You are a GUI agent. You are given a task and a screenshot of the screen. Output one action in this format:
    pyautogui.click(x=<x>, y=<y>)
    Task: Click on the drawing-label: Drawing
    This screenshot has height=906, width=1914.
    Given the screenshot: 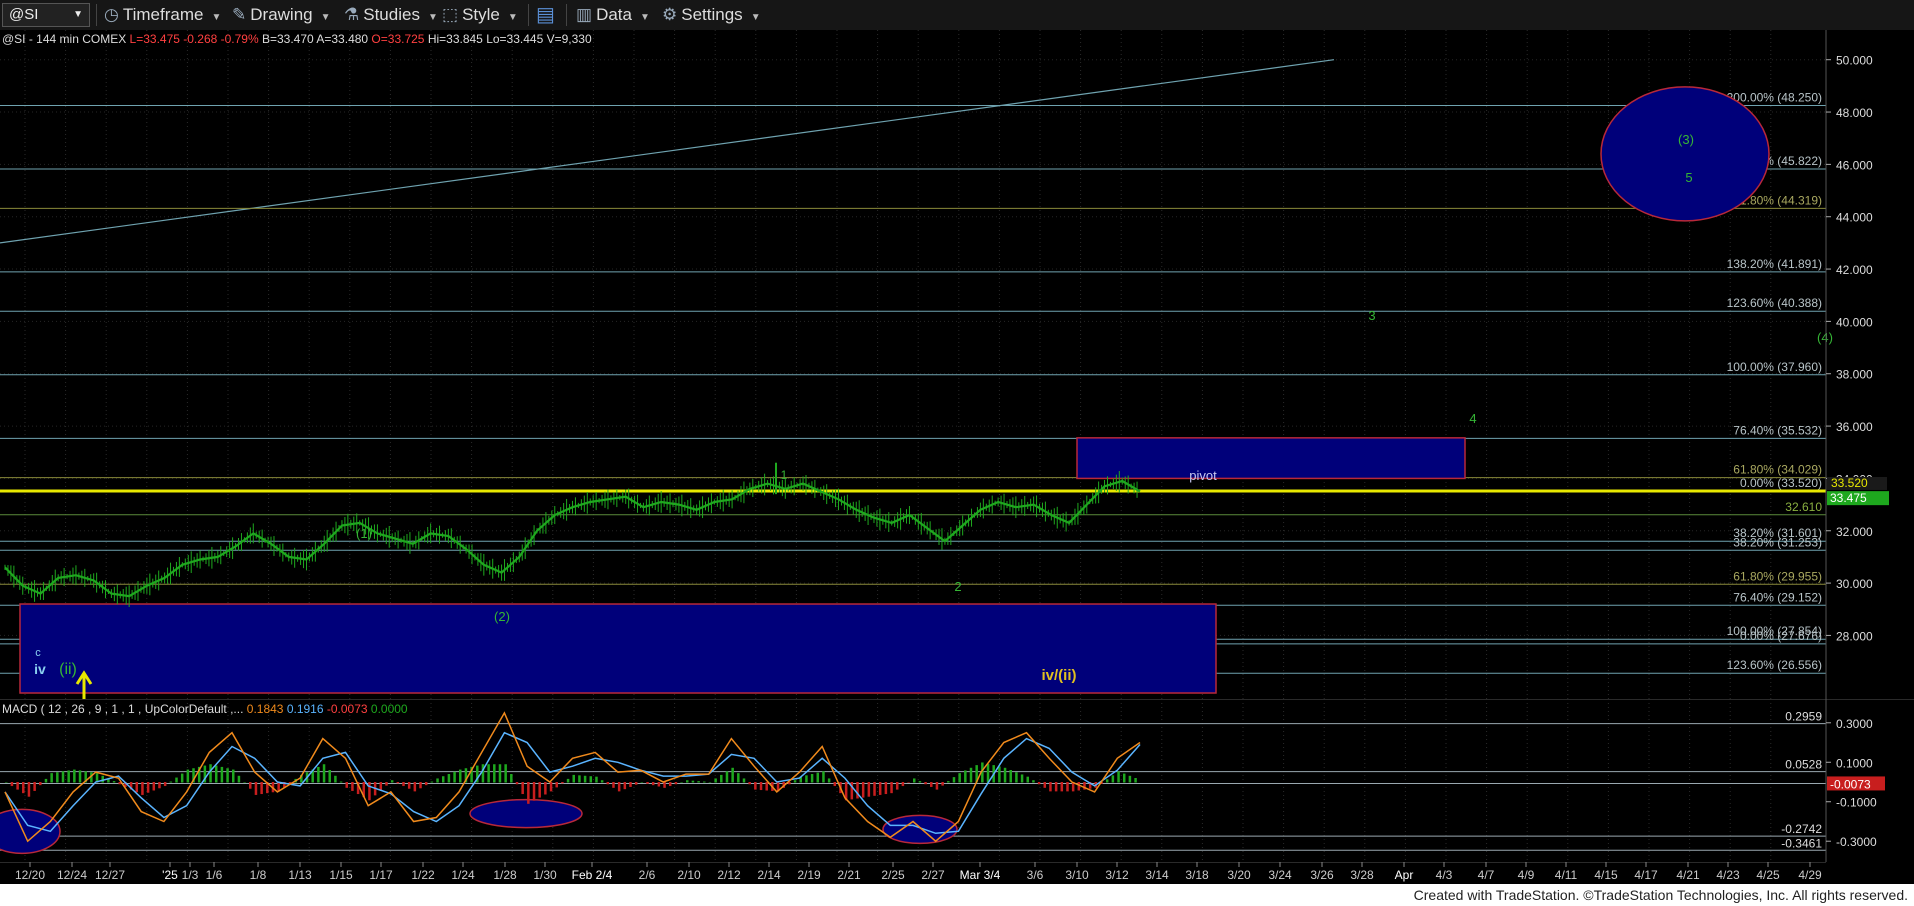 What is the action you would take?
    pyautogui.click(x=281, y=14)
    